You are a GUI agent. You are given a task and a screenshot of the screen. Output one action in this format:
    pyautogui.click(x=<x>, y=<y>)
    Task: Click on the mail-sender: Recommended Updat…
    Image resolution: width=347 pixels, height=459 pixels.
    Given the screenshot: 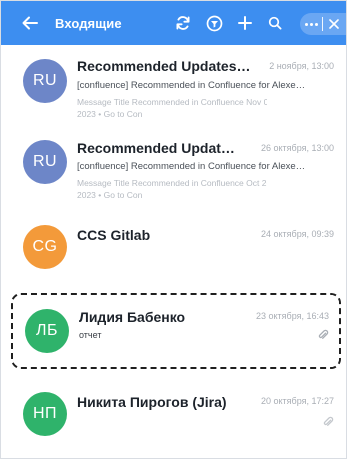 What is the action you would take?
    pyautogui.click(x=156, y=148)
    